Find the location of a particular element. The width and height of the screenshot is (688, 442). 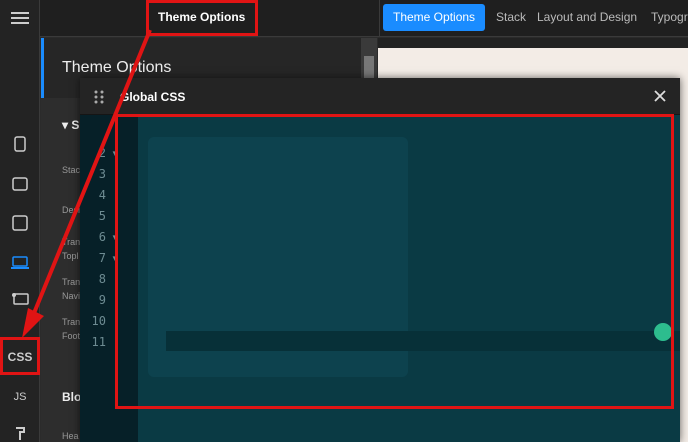

scrollbar-thumb is located at coordinates (369, 67).